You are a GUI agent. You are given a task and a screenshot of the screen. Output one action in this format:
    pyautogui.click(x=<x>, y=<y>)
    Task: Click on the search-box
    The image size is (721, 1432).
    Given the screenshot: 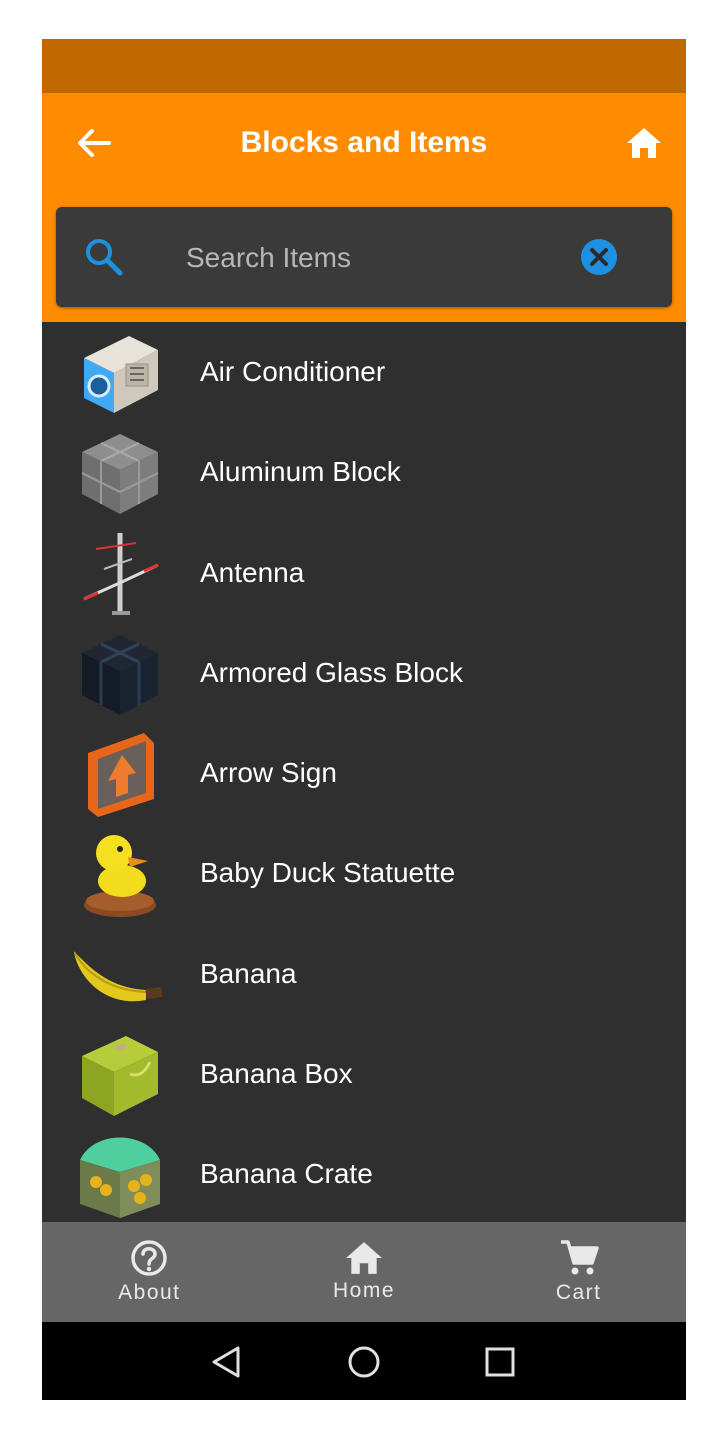 What is the action you would take?
    pyautogui.click(x=364, y=257)
    